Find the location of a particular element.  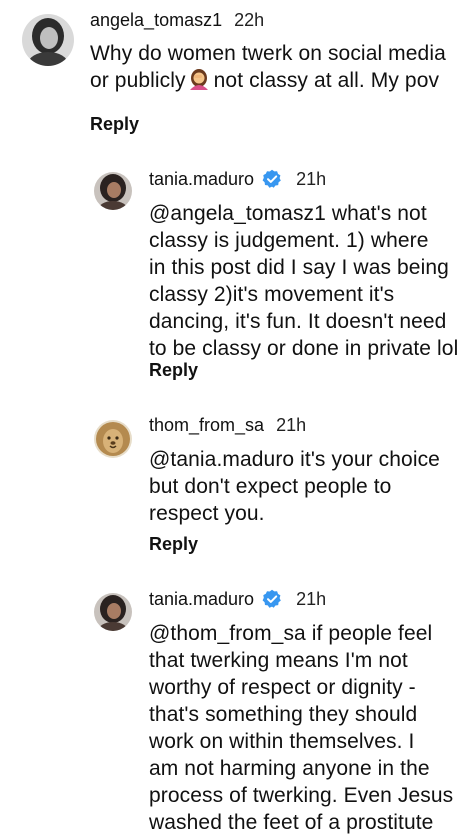

comment-line: am not harming anyone in the is located at coordinates (289, 768).